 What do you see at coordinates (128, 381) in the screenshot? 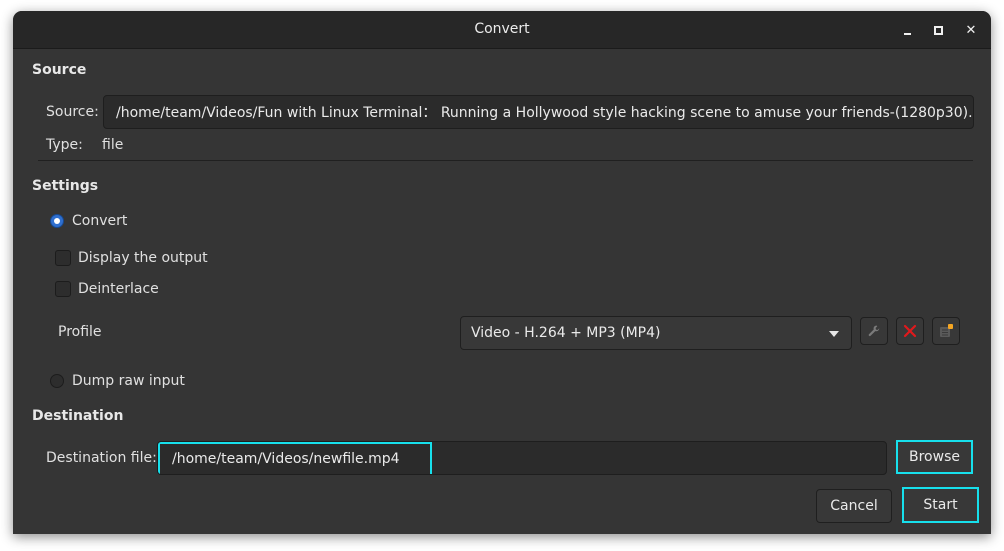
I see `dump-raw-label: Dump raw input` at bounding box center [128, 381].